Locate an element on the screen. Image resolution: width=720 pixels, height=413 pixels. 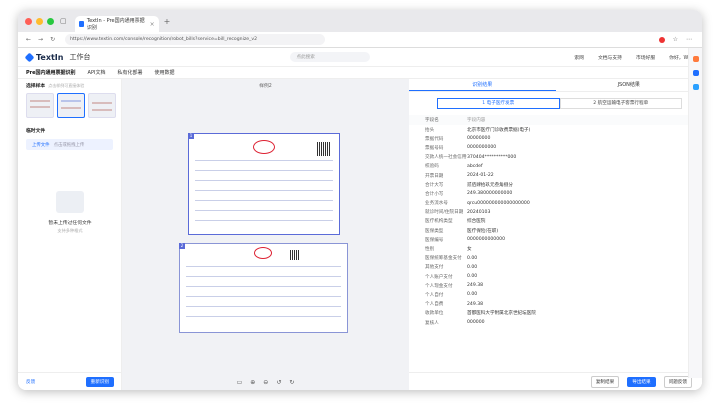
field-row: 抬头 北京市医疗门诊收费票据(电子) is located at coordinates (555, 129).